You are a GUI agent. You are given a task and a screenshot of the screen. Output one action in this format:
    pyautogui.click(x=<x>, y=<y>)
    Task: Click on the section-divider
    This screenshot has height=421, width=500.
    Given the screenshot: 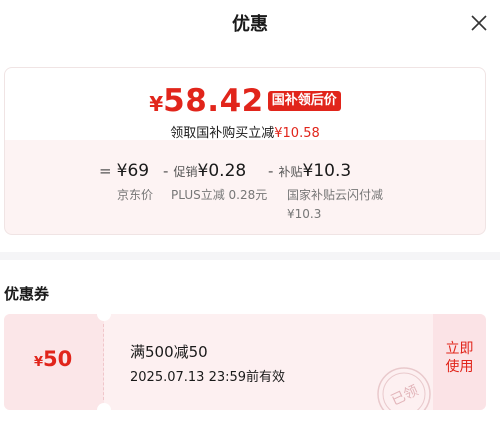 What is the action you would take?
    pyautogui.click(x=250, y=256)
    